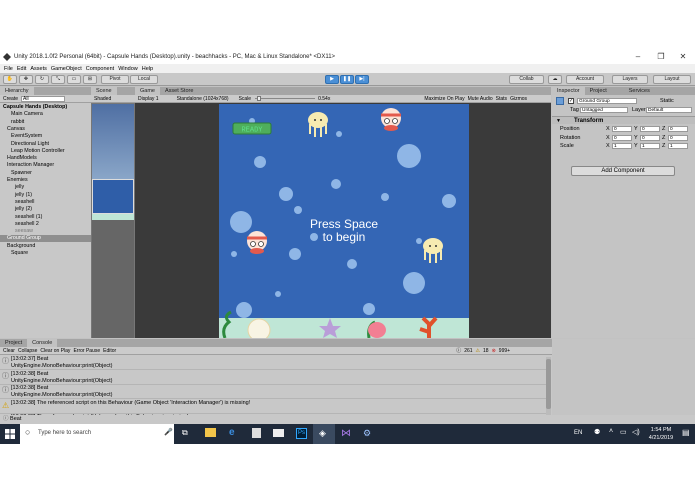 This screenshot has height=494, width=695. I want to click on layer-dropdown: Default, so click(669, 110).